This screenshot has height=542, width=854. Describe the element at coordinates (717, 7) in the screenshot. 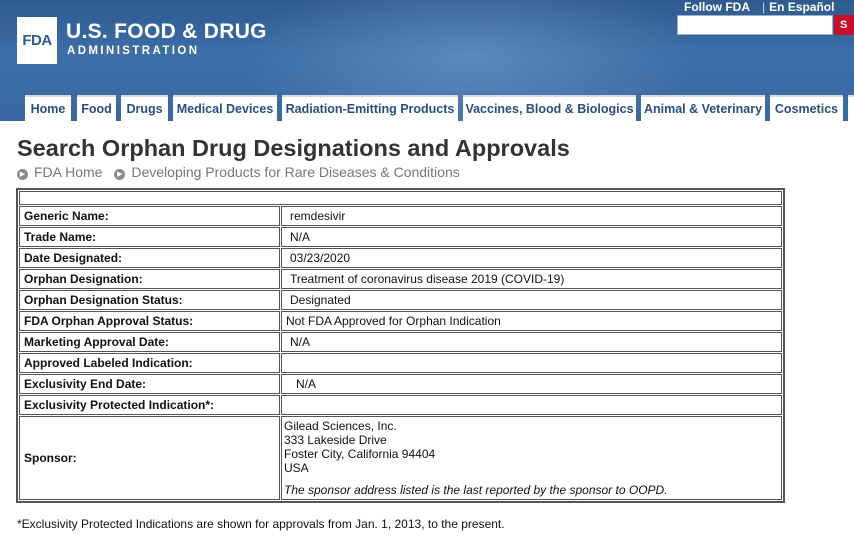

I see `follow-fda-link: Follow FDA` at that location.